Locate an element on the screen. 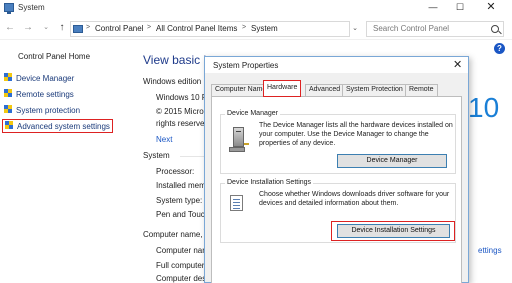 This screenshot has width=512, height=283. close-button: ✕ is located at coordinates (491, 7).